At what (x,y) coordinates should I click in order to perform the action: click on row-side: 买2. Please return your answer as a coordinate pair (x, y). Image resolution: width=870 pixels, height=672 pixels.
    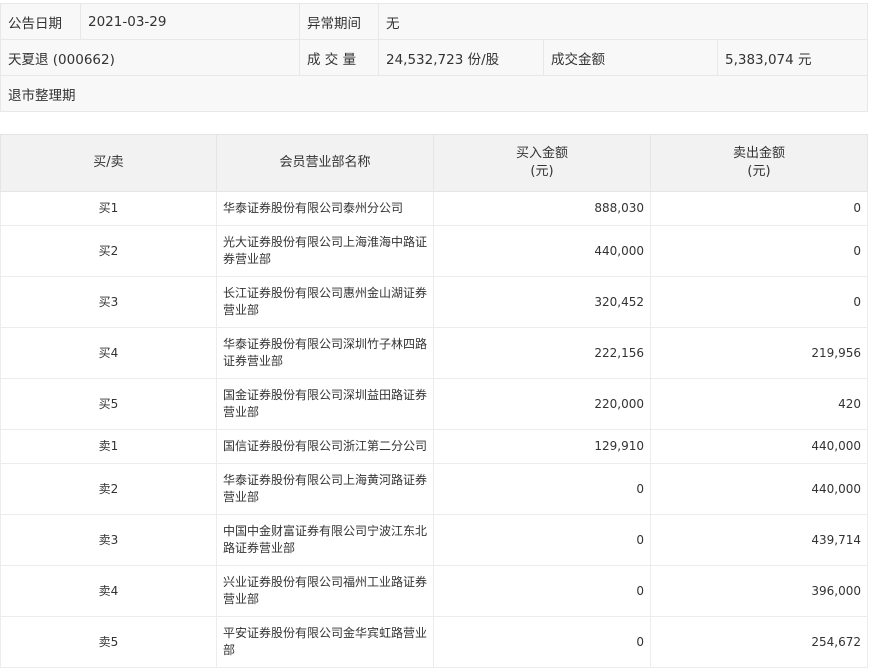
    Looking at the image, I should click on (108, 251).